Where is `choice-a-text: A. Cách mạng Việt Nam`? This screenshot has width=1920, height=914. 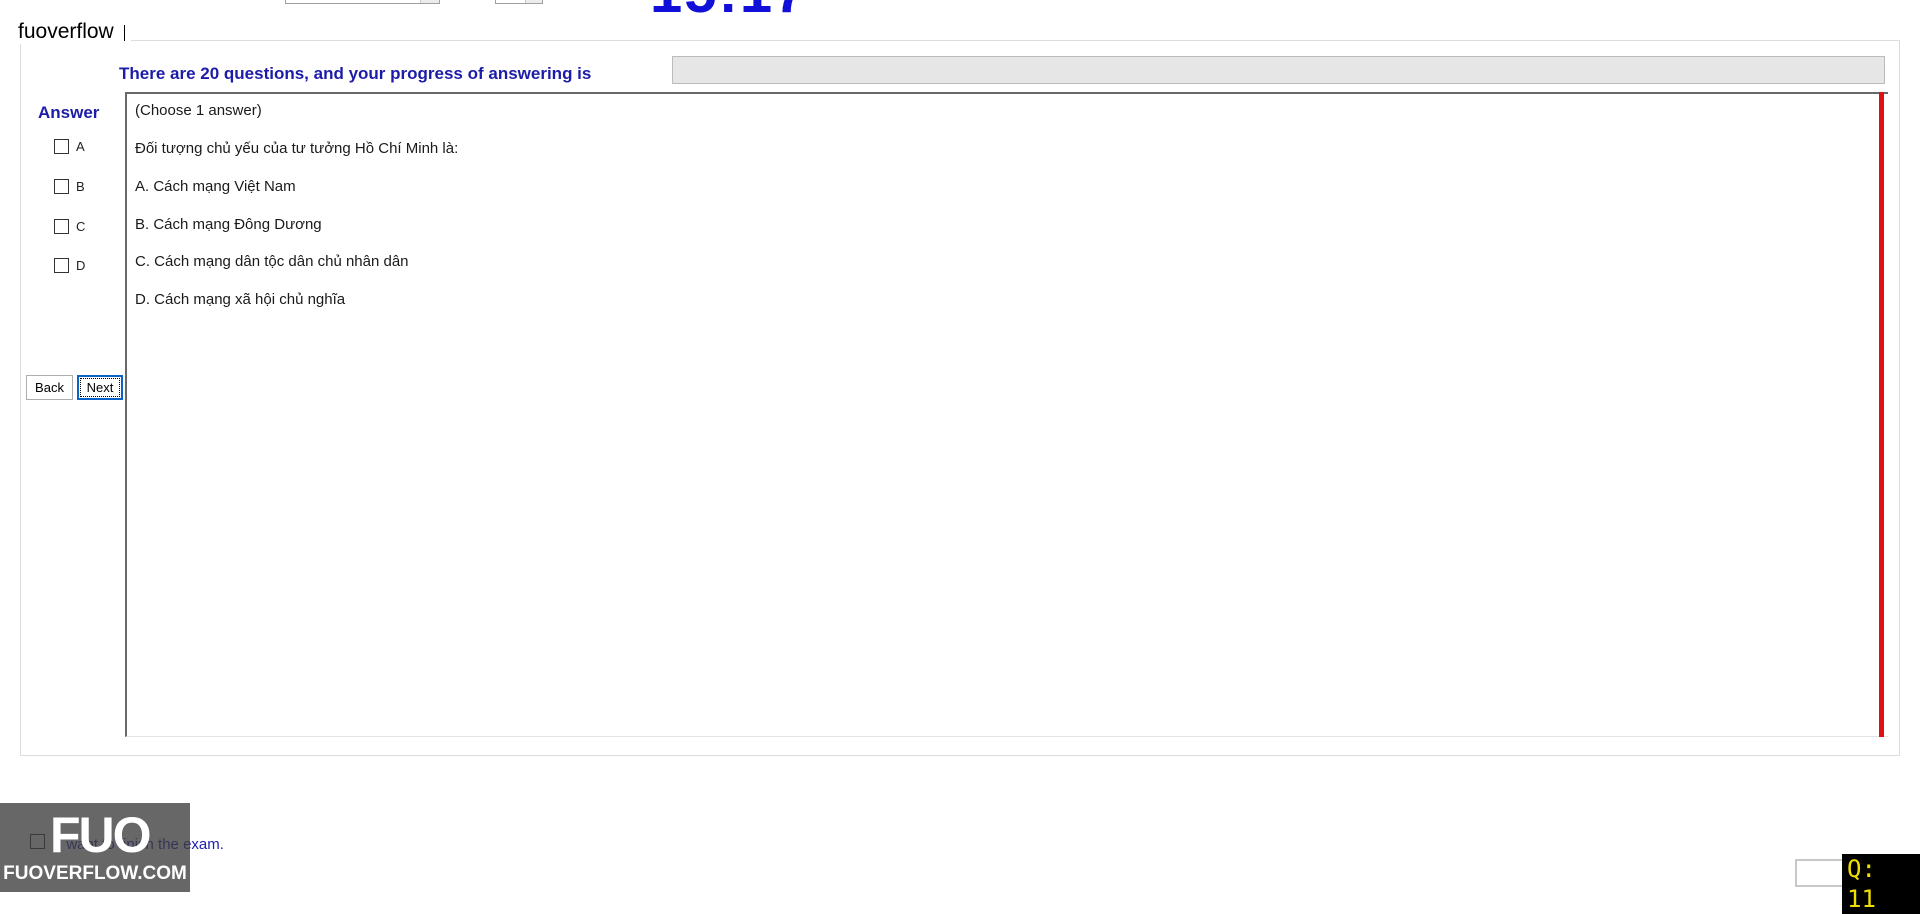 choice-a-text: A. Cách mạng Việt Nam is located at coordinates (215, 186).